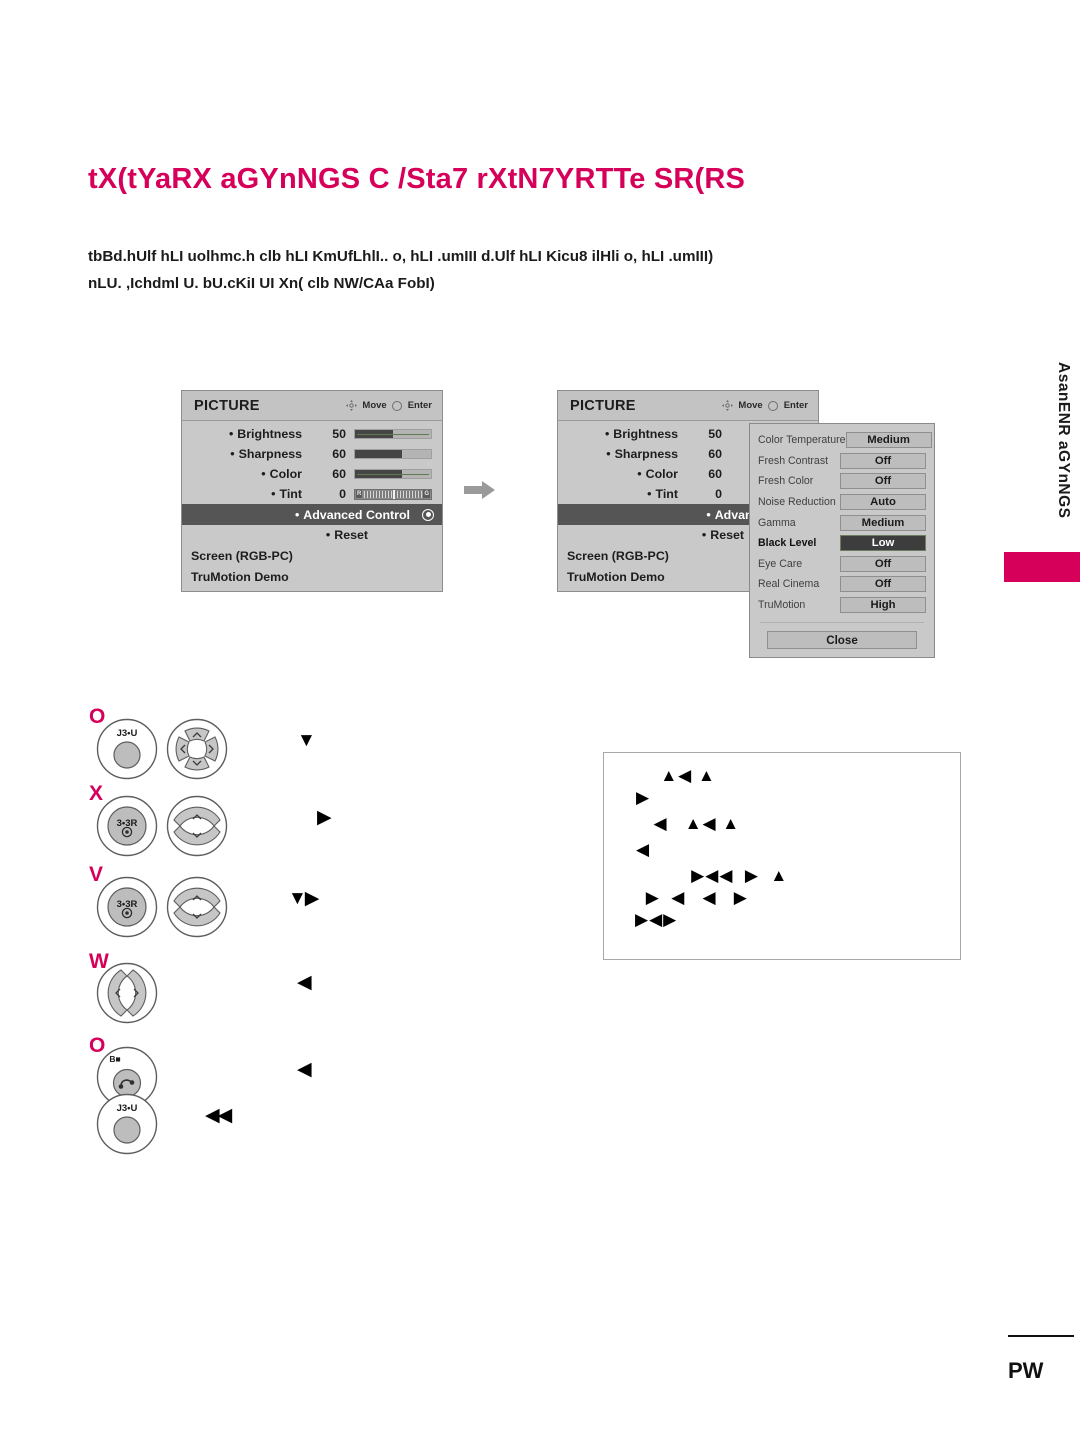  Describe the element at coordinates (666, 494) in the screenshot. I see `menu-row-tint-label: Tint` at that location.